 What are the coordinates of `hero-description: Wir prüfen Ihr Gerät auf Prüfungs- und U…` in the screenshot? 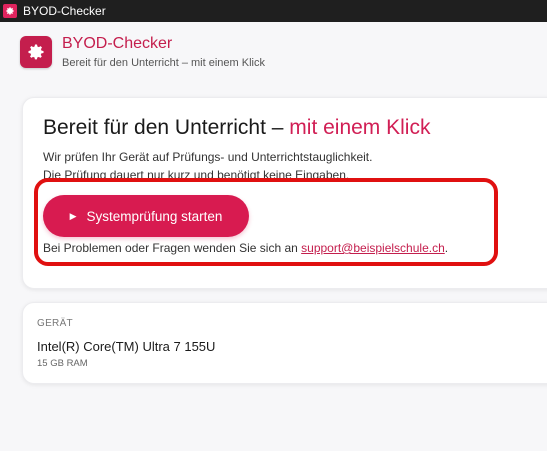 It's located at (208, 157).